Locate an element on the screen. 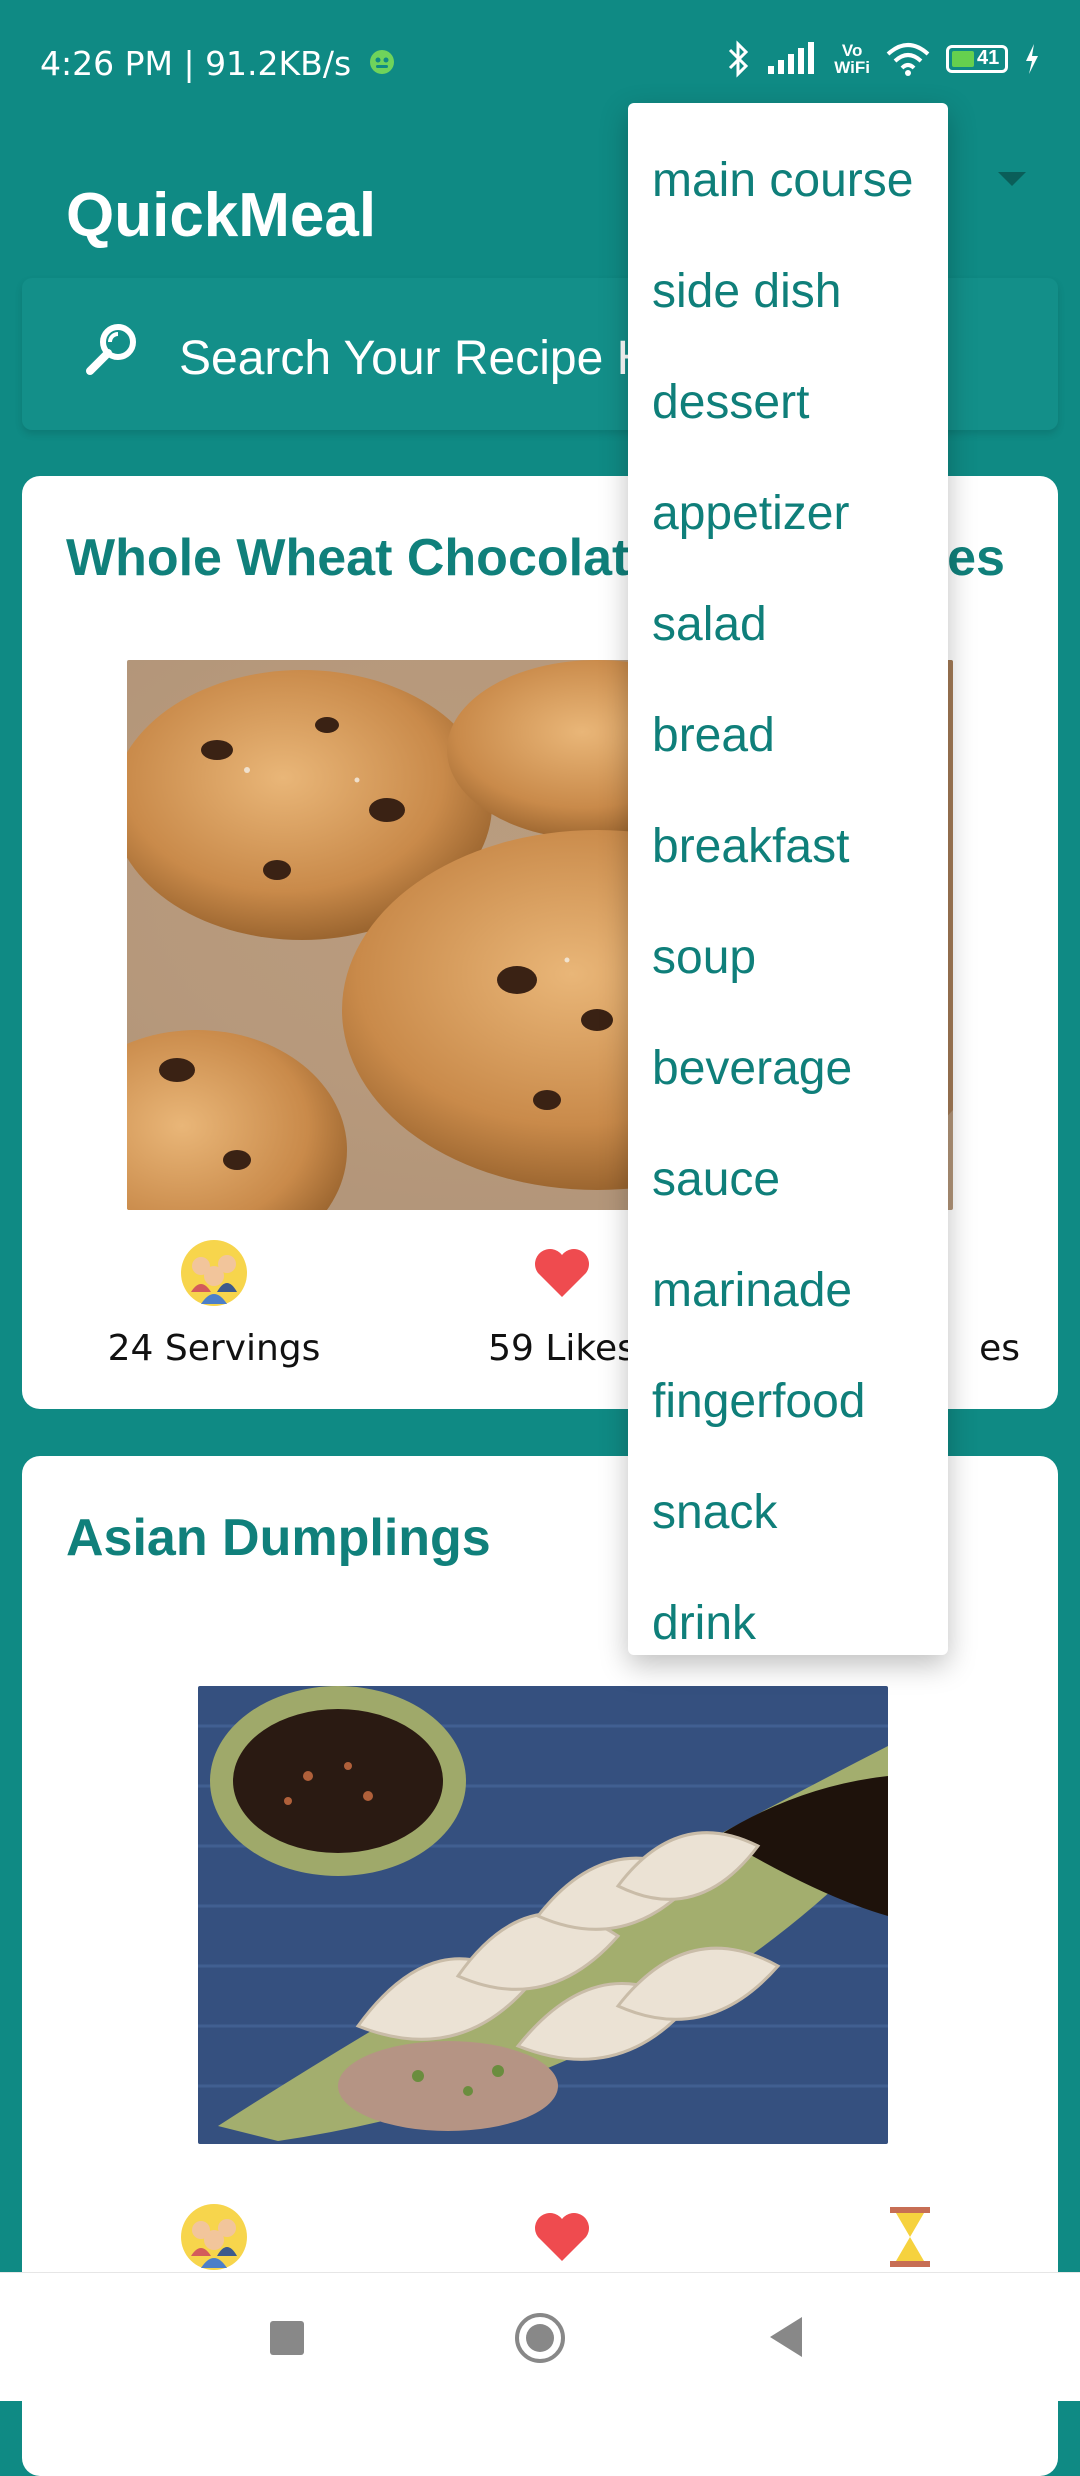 Image resolution: width=1080 pixels, height=2476 pixels. menu-item-fingerfood: fingerfood is located at coordinates (788, 1401).